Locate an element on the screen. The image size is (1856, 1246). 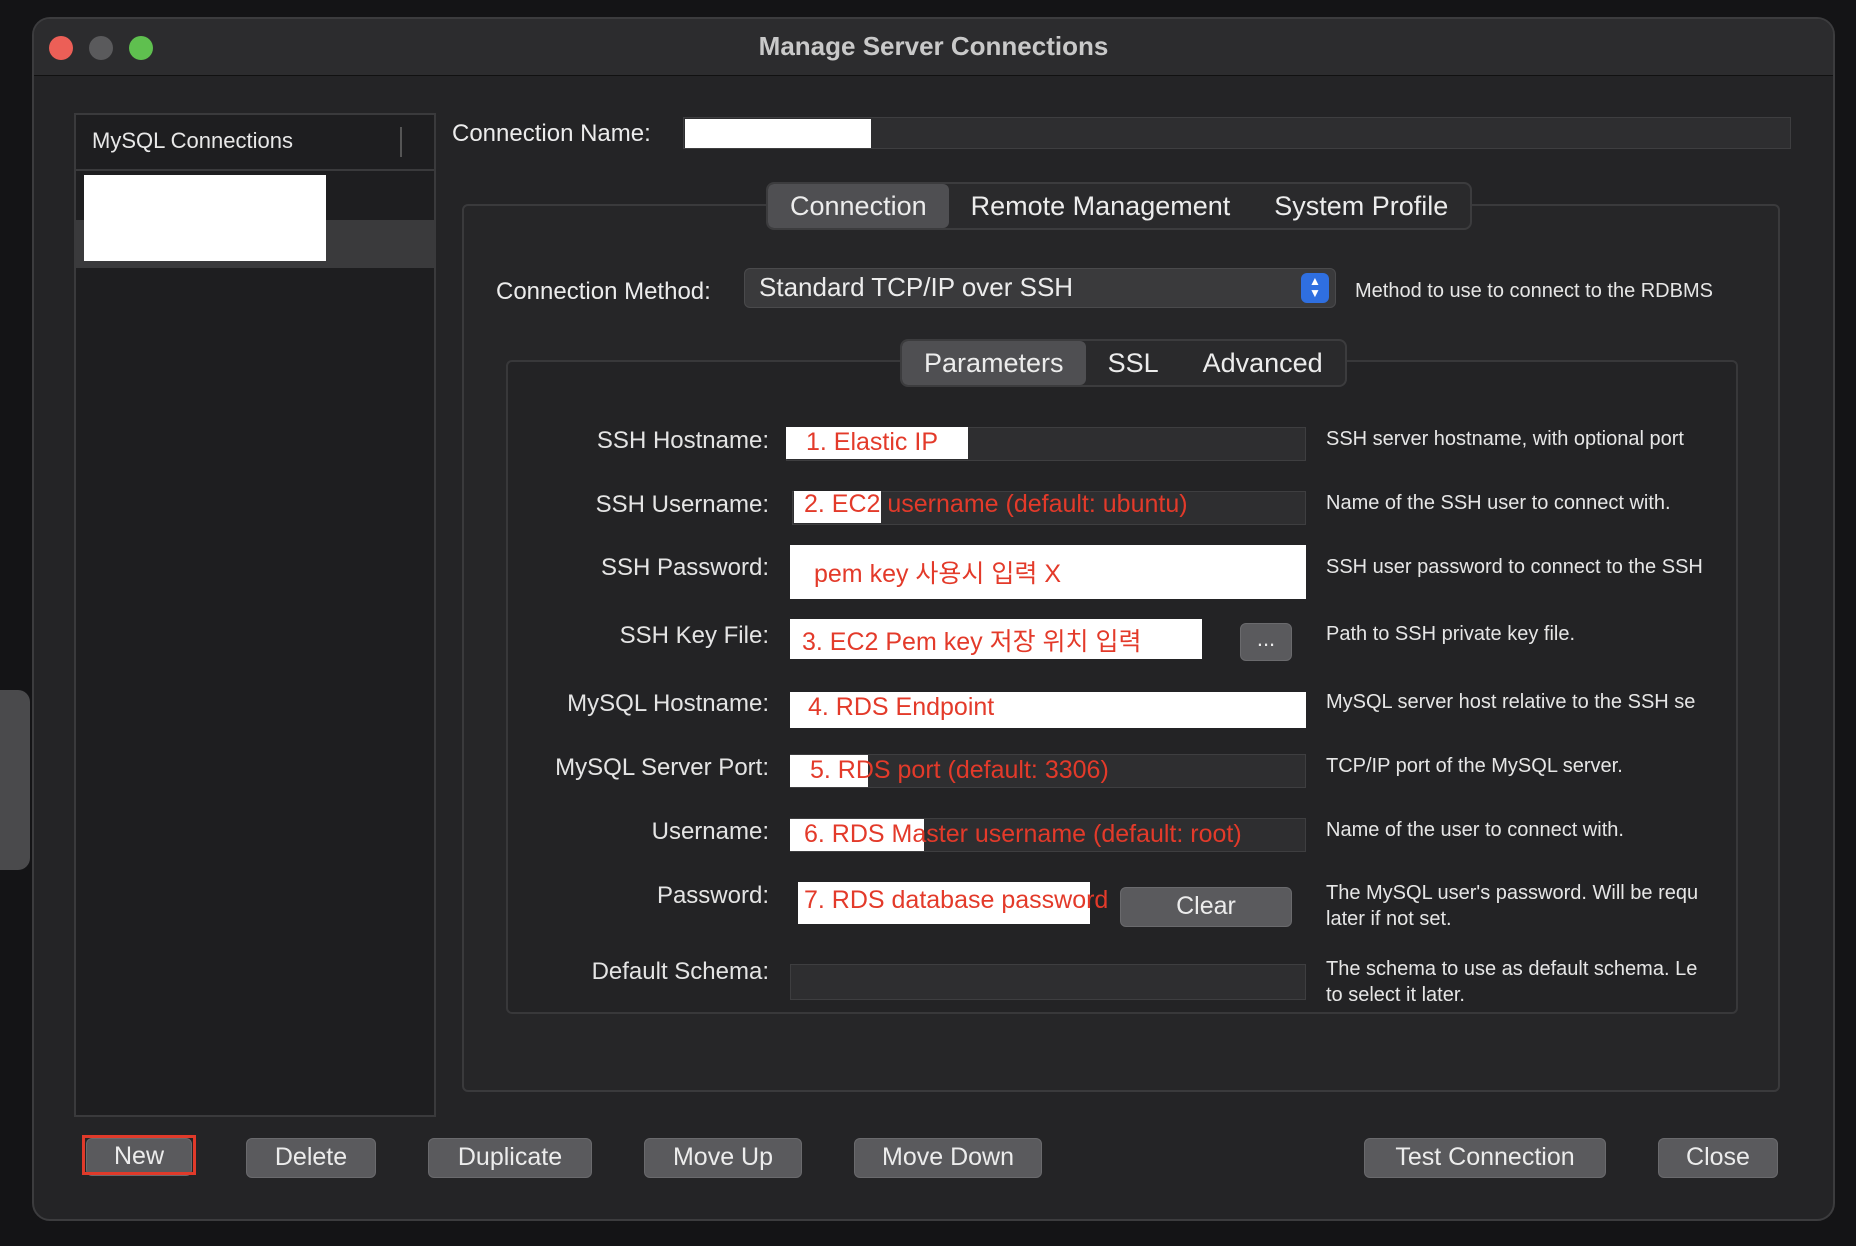
connection-name-label: Connection Name: is located at coordinates (551, 133).